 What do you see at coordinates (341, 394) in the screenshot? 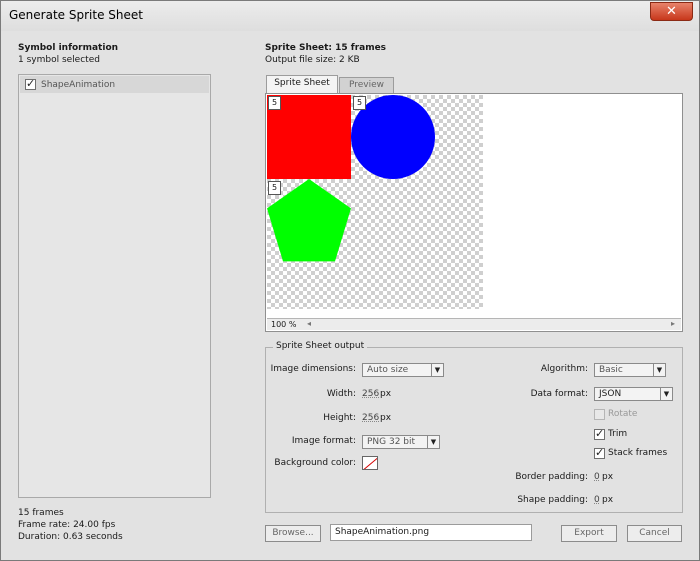
I see `width-label: Width:` at bounding box center [341, 394].